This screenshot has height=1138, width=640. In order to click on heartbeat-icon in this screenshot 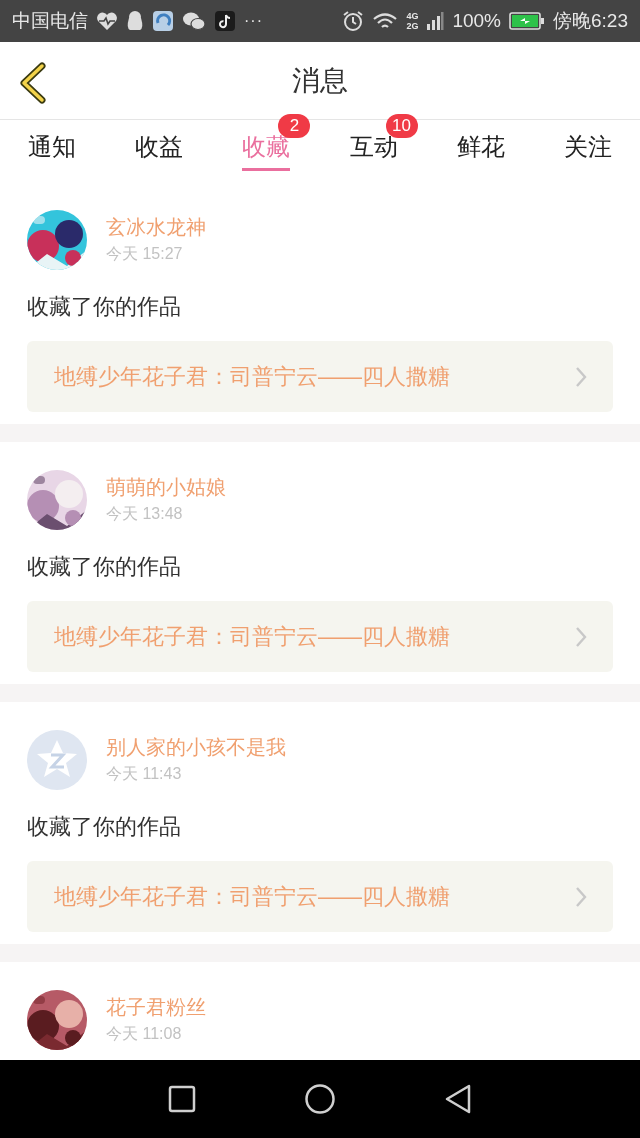, I will do `click(107, 21)`.